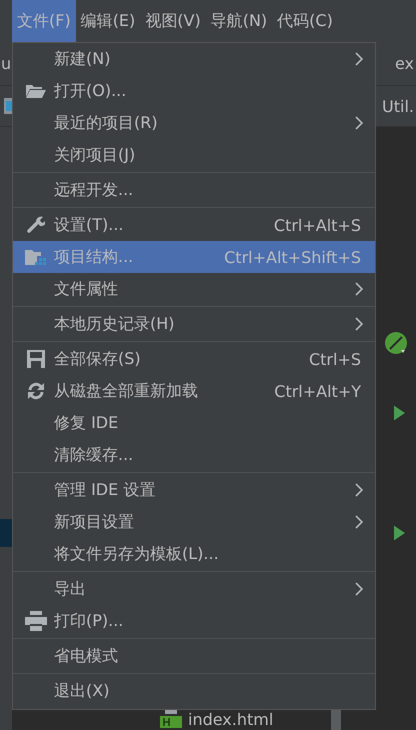 This screenshot has height=730, width=416. I want to click on menu-item: 省电模式, so click(194, 656).